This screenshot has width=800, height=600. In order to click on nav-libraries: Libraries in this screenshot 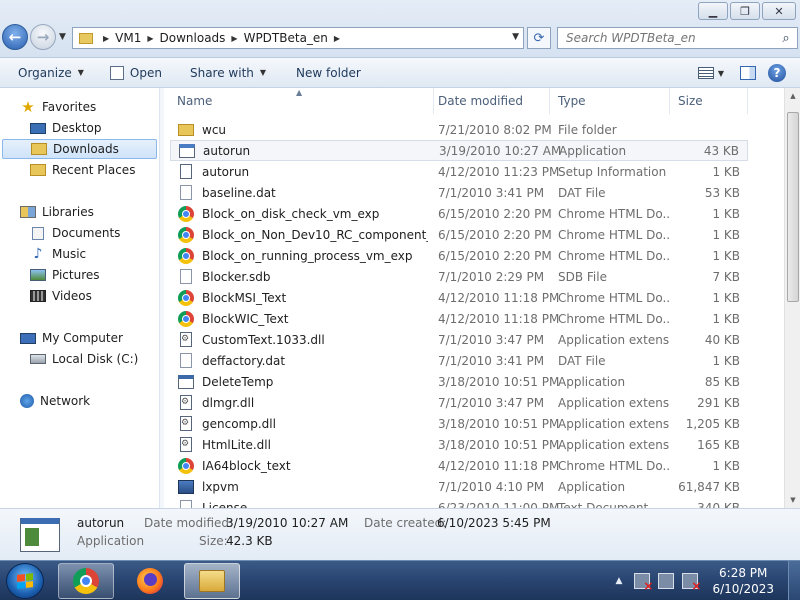, I will do `click(79, 212)`.